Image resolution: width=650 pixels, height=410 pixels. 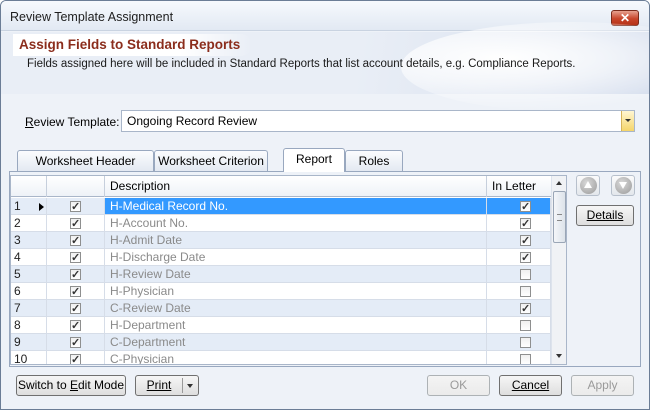 What do you see at coordinates (296, 357) in the screenshot?
I see `description-cell: C-Physician` at bounding box center [296, 357].